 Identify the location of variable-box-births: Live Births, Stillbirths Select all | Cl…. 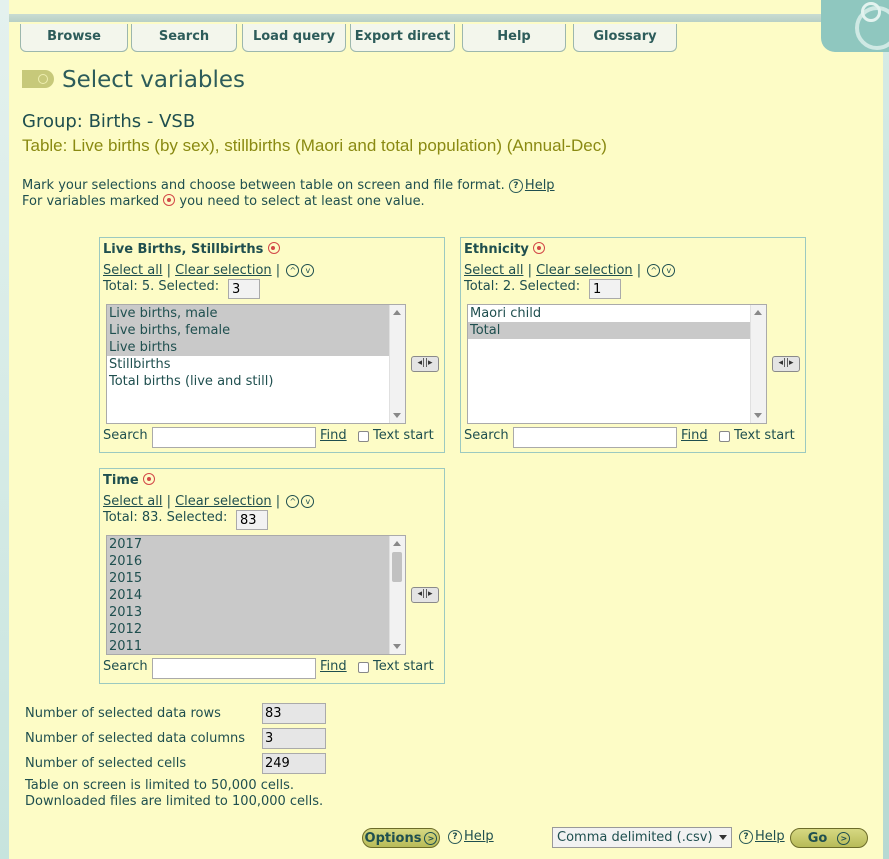
(272, 345).